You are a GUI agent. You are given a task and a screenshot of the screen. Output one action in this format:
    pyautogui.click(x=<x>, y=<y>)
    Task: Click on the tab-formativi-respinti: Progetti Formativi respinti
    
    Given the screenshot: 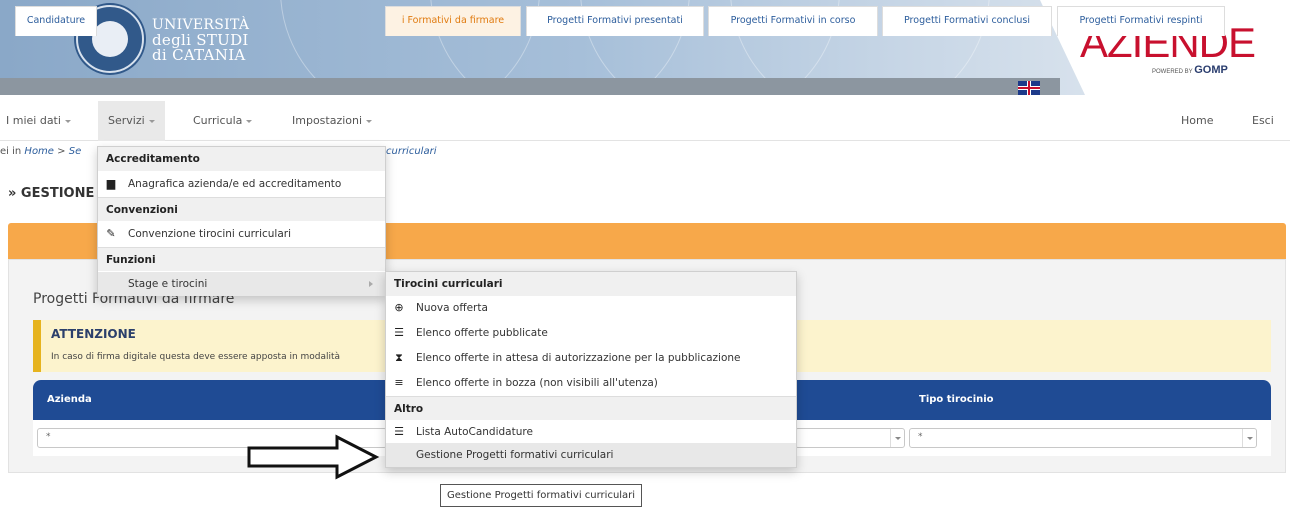 What is the action you would take?
    pyautogui.click(x=1141, y=21)
    